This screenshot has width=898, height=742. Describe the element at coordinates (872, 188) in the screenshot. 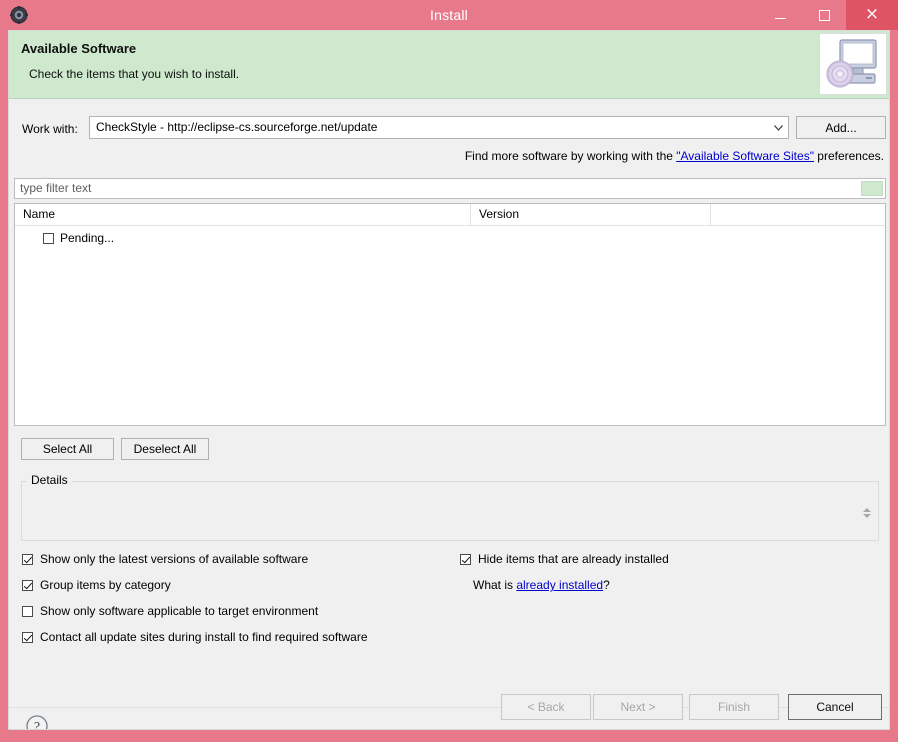

I see `clear-filter-icon` at that location.